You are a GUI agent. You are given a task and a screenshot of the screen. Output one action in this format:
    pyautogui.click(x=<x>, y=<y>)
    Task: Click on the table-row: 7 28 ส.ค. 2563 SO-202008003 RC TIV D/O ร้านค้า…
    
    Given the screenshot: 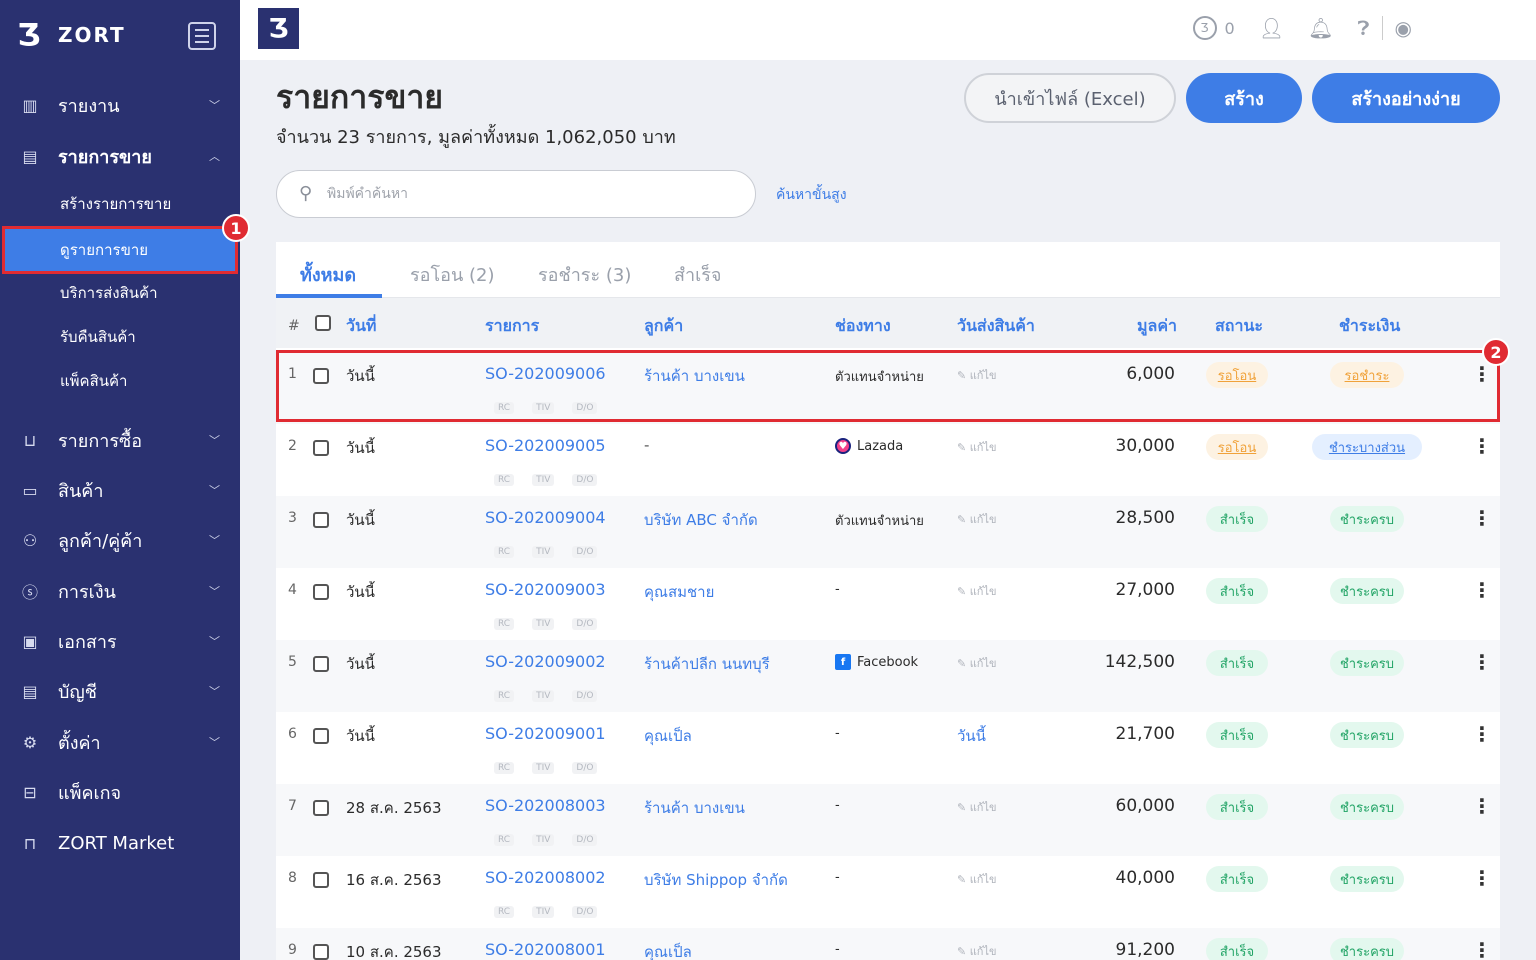 What is the action you would take?
    pyautogui.click(x=888, y=820)
    